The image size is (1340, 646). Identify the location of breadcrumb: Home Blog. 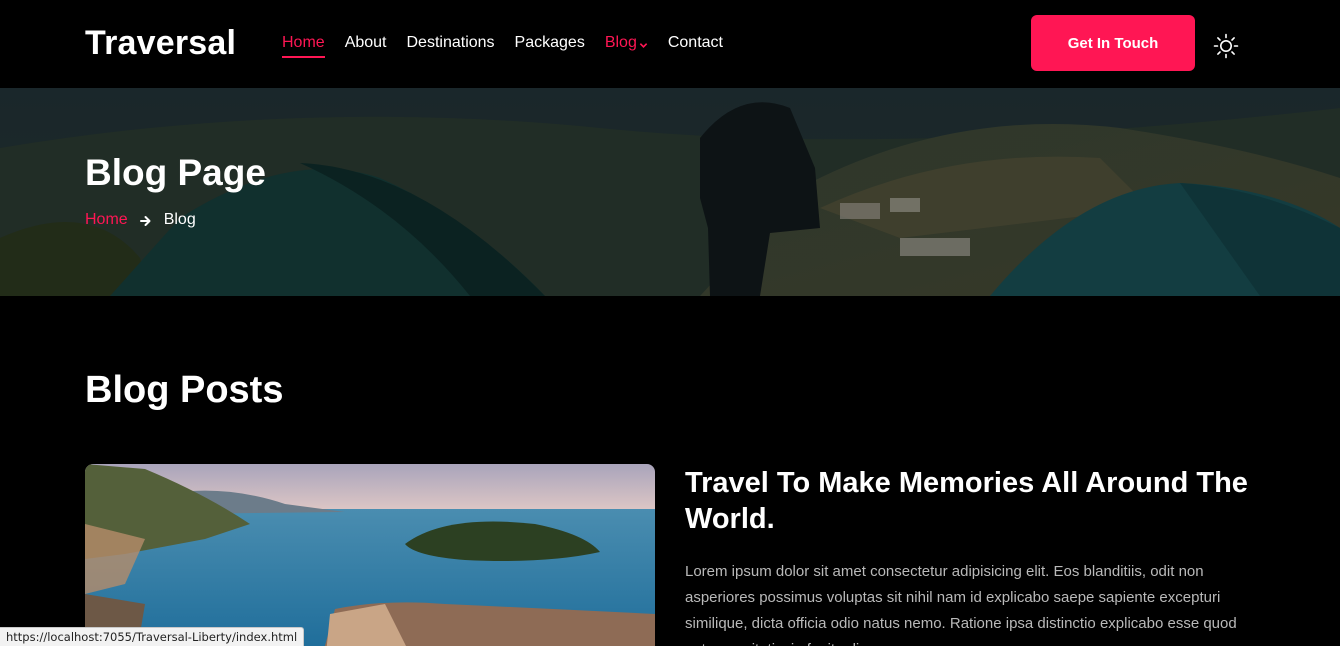
(140, 220).